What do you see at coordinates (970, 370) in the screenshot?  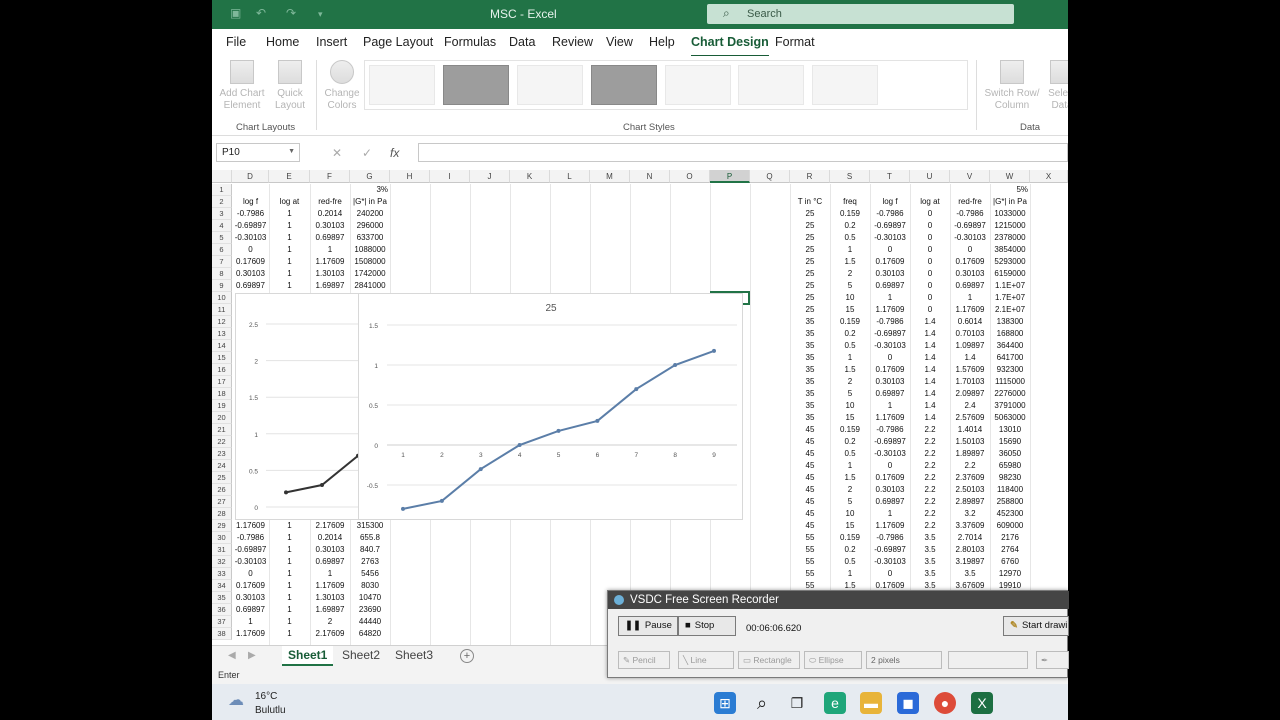 I see `cell: 1.57609` at bounding box center [970, 370].